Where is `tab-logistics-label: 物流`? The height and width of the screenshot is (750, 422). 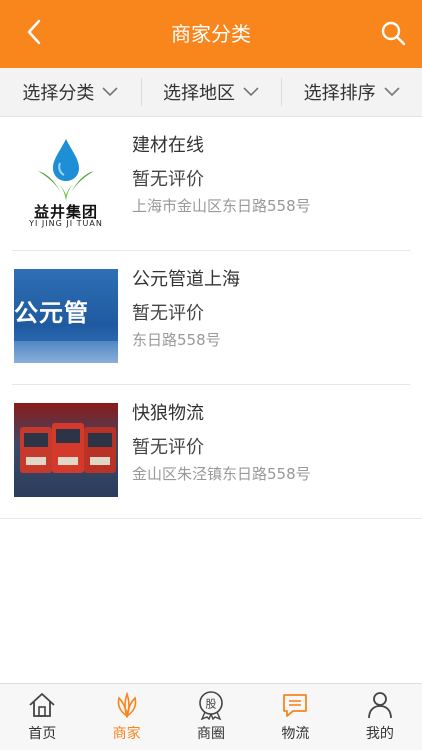 tab-logistics-label: 物流 is located at coordinates (295, 734).